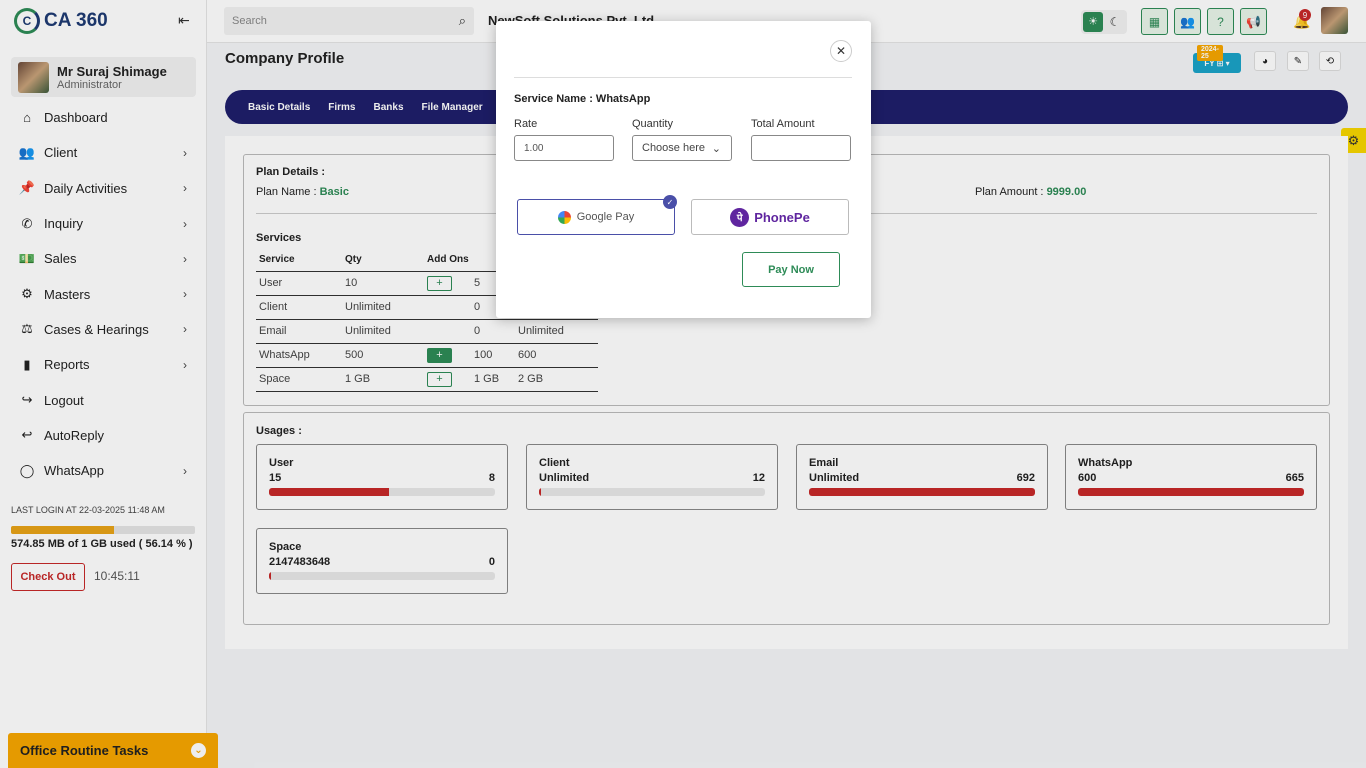 This screenshot has width=1366, height=768. What do you see at coordinates (801, 148) in the screenshot?
I see `total-amount-input` at bounding box center [801, 148].